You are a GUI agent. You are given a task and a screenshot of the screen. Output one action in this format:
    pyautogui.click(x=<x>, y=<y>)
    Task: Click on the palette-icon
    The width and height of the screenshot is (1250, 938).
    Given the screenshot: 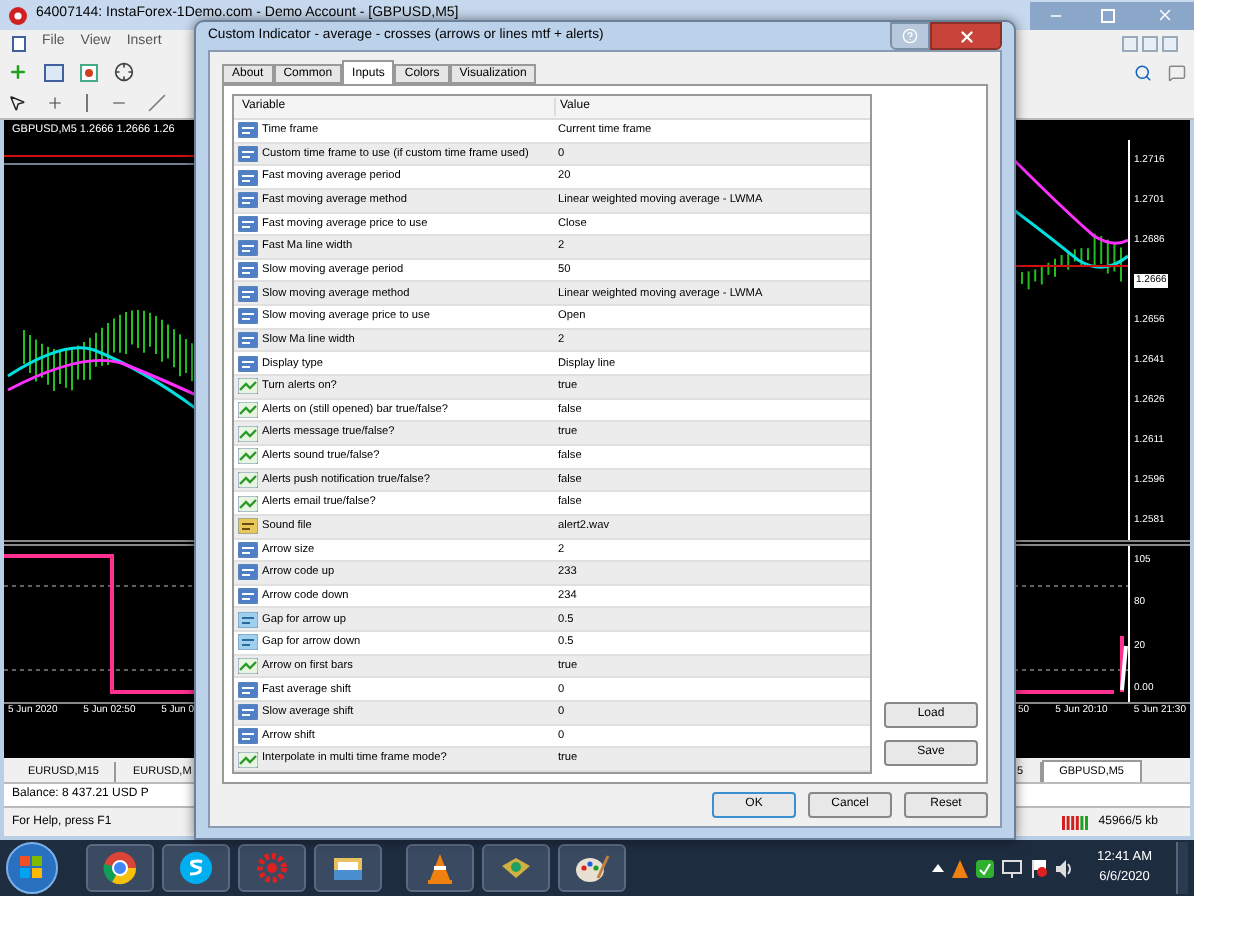 What is the action you would take?
    pyautogui.click(x=592, y=868)
    